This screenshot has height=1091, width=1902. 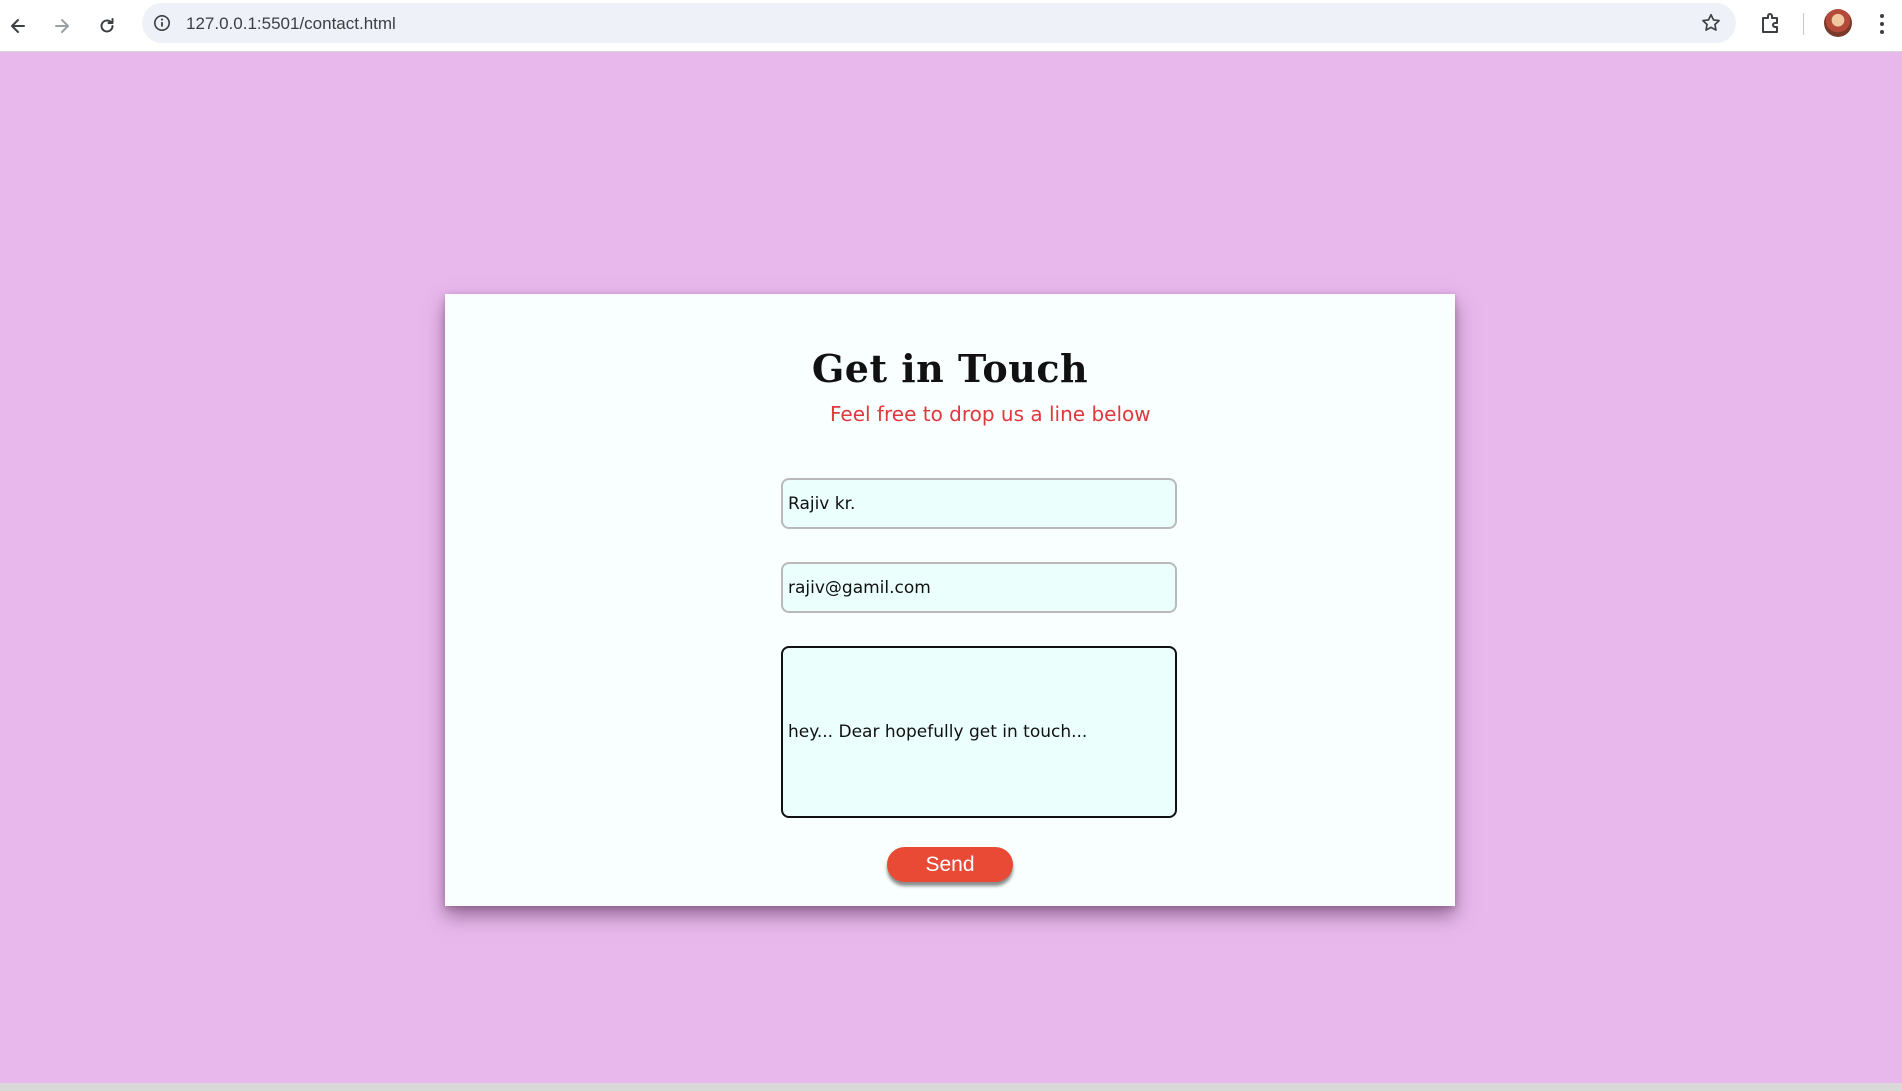 I want to click on extensions-icon, so click(x=1771, y=24).